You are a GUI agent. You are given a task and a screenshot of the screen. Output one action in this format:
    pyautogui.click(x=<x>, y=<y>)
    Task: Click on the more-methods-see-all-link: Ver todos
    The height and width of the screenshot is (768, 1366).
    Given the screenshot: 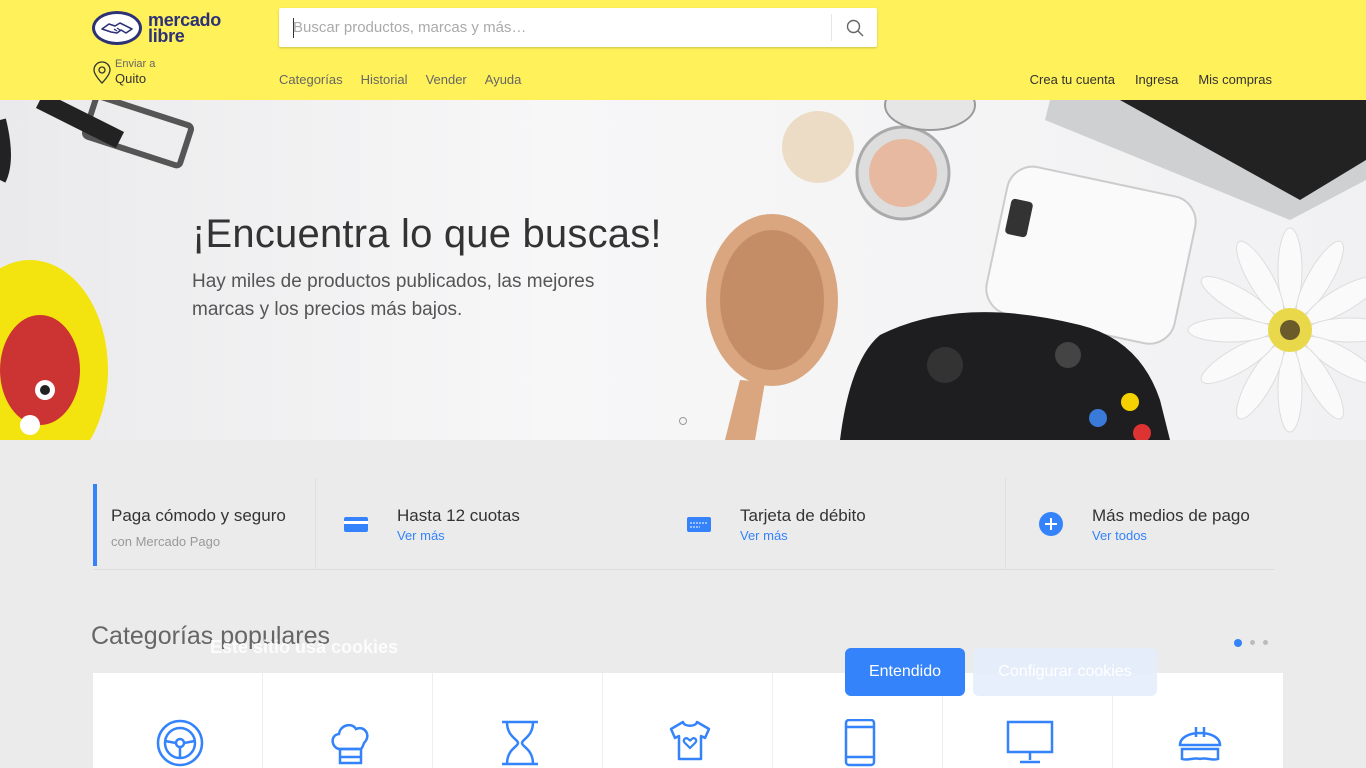 What is the action you would take?
    pyautogui.click(x=1119, y=535)
    